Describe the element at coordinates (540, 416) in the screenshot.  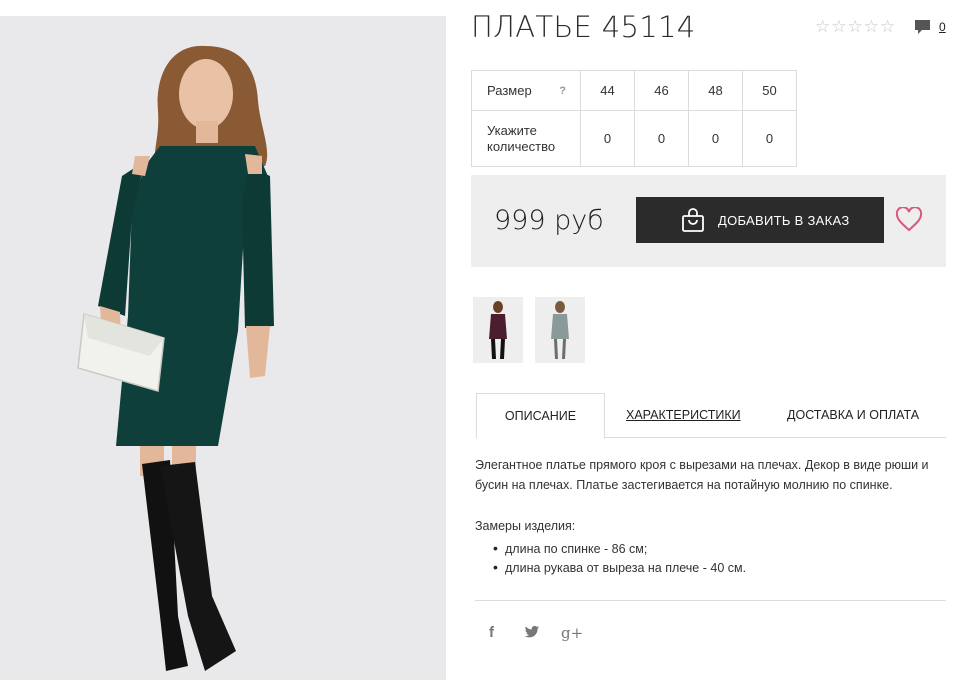
I see `tab-description: ОПИСАНИЕ` at that location.